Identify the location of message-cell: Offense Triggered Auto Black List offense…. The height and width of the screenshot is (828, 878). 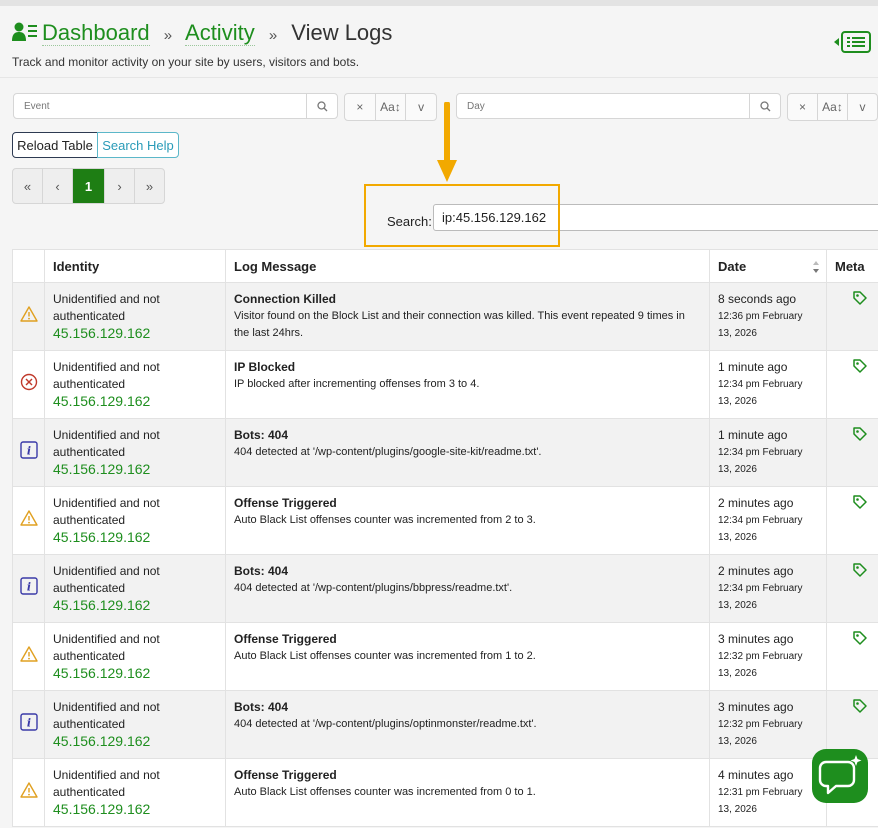
(467, 520).